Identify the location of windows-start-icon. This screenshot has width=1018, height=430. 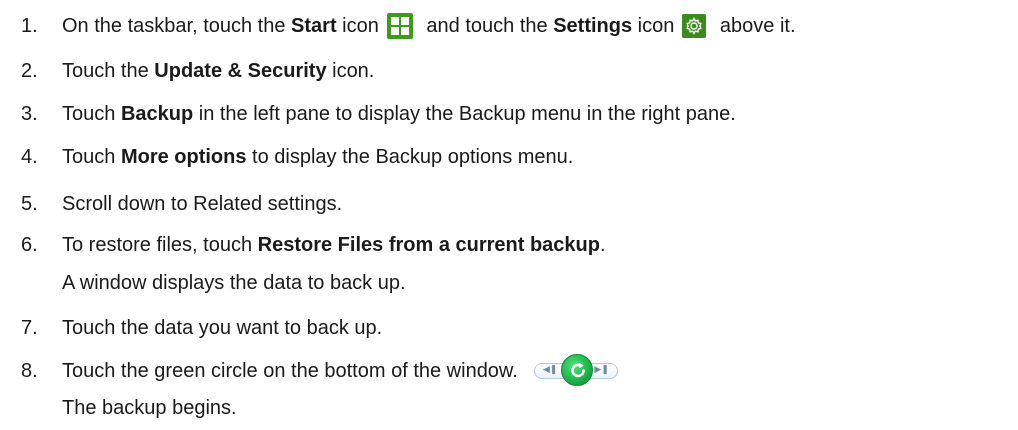
(399, 26).